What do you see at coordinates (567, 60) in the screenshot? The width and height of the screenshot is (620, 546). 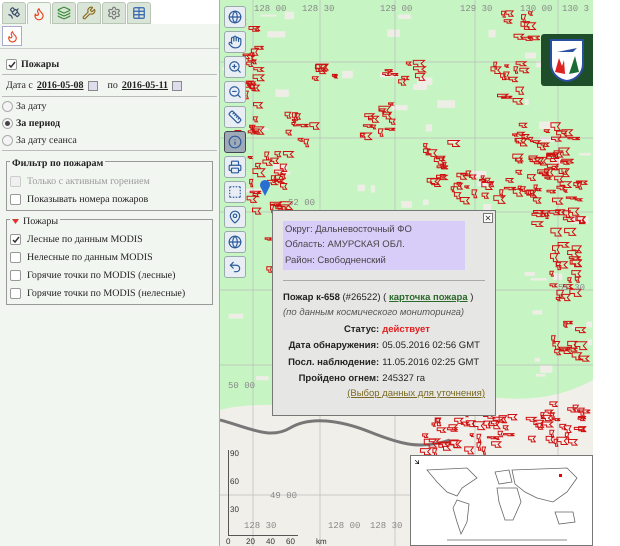 I see `logo-drawing` at bounding box center [567, 60].